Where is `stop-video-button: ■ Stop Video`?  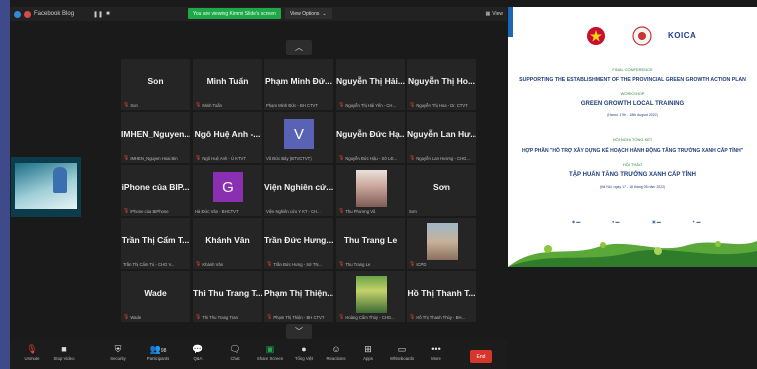
stop-video-button: ■ Stop Video is located at coordinates (64, 356).